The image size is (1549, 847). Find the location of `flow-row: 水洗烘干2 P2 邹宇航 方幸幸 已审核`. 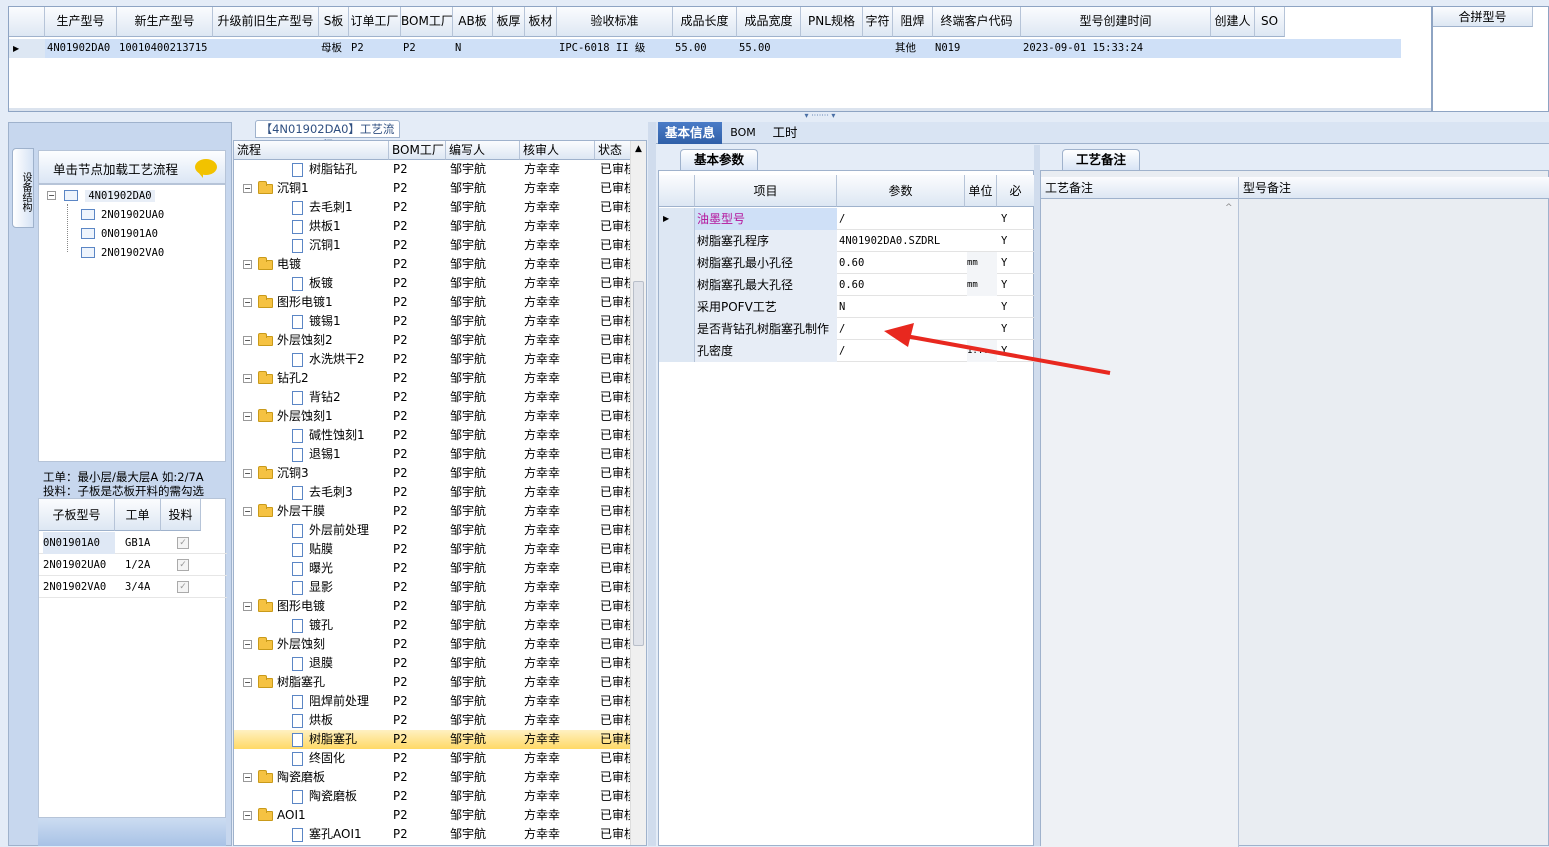

flow-row: 水洗烘干2 P2 邹宇航 方幸幸 已审核 is located at coordinates (433, 359).